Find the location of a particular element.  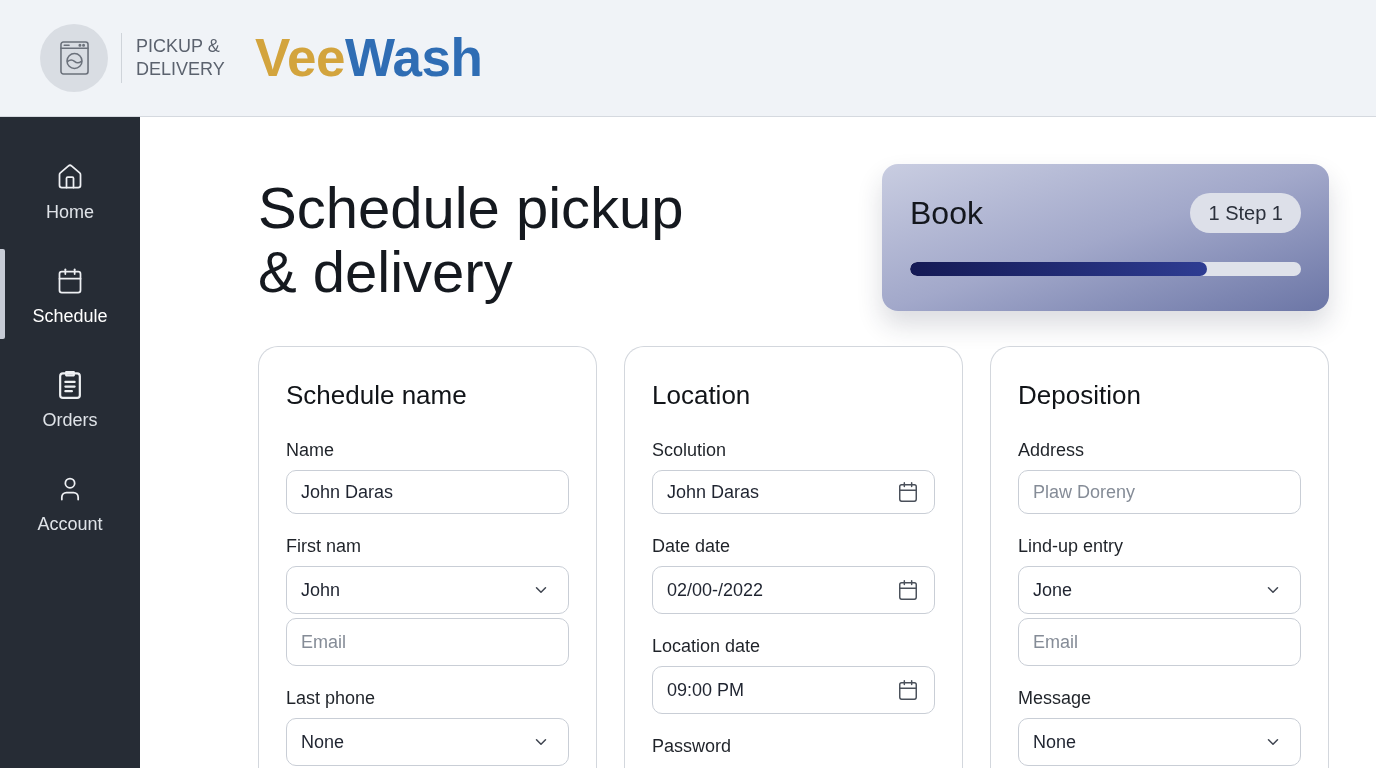

date-field: 02/00-/2022 is located at coordinates (793, 590).